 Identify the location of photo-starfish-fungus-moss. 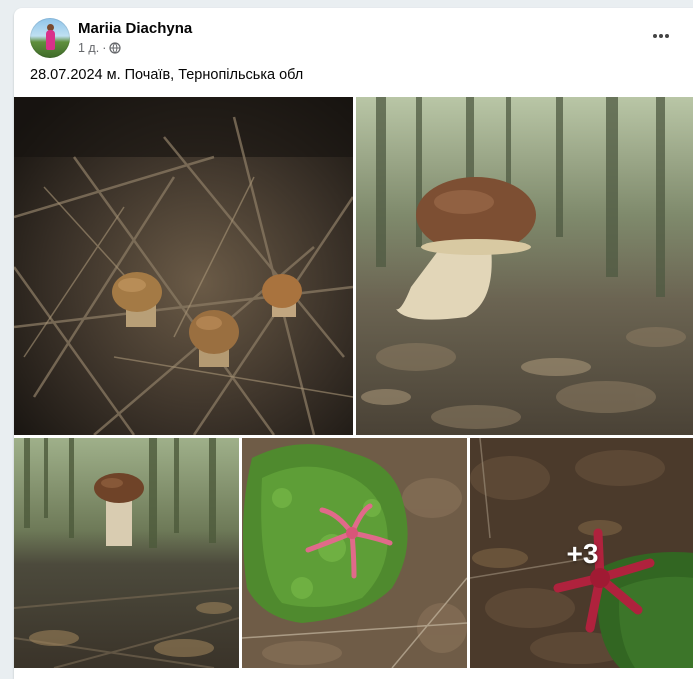
(354, 553).